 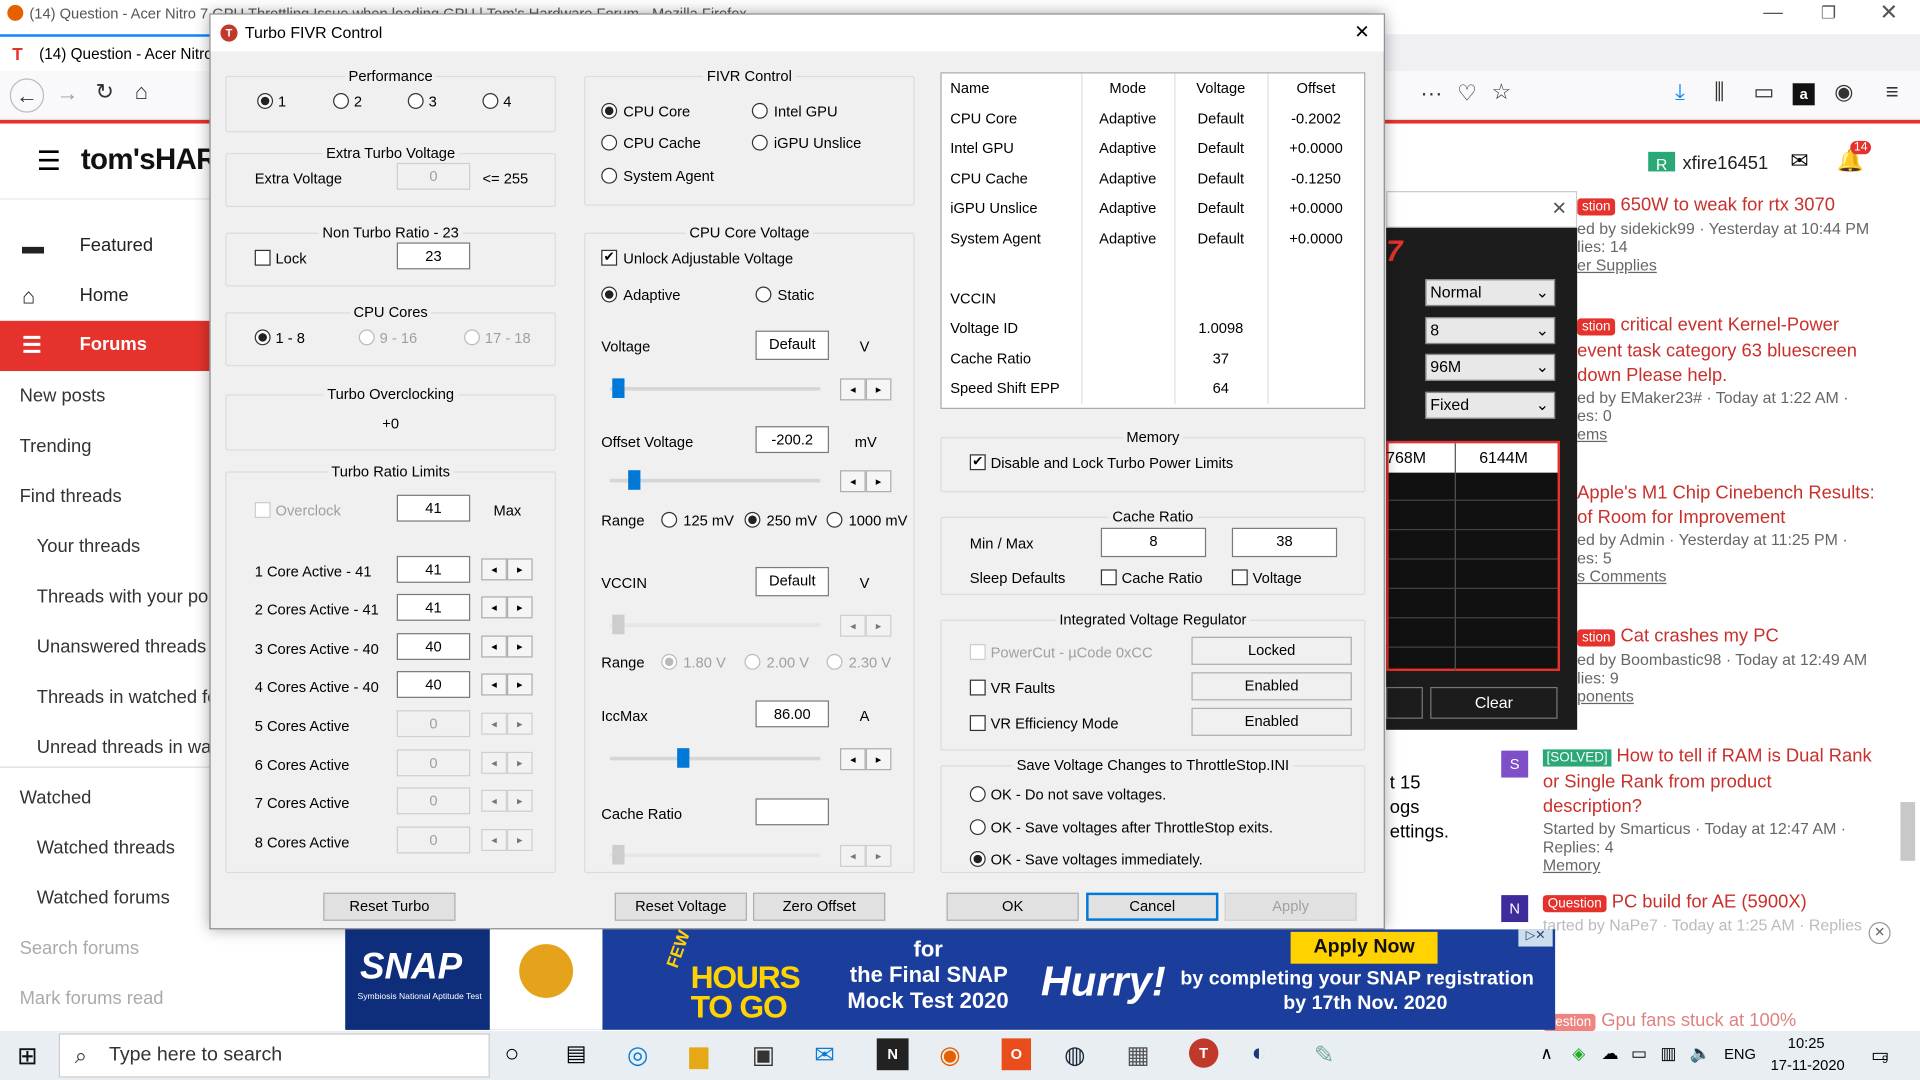 What do you see at coordinates (507, 800) in the screenshot?
I see `ratio-spinner-7: ◂ ▸` at bounding box center [507, 800].